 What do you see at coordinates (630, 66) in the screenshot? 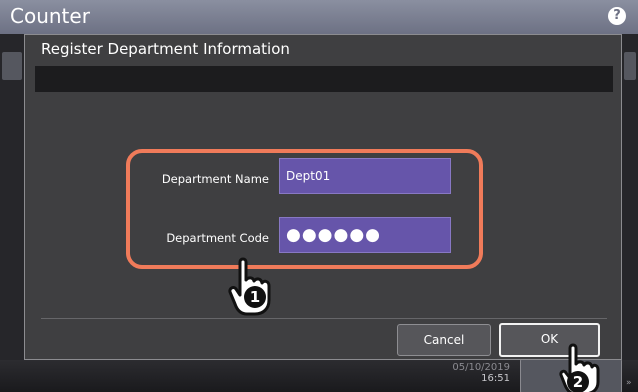
I see `right-tab` at bounding box center [630, 66].